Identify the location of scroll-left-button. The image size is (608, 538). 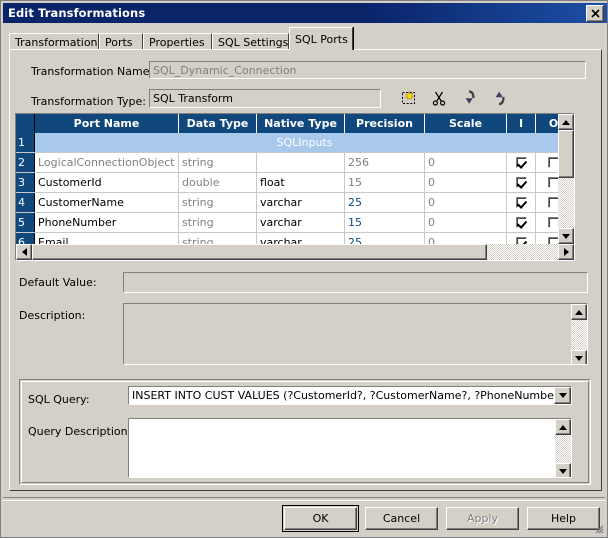
(24, 252).